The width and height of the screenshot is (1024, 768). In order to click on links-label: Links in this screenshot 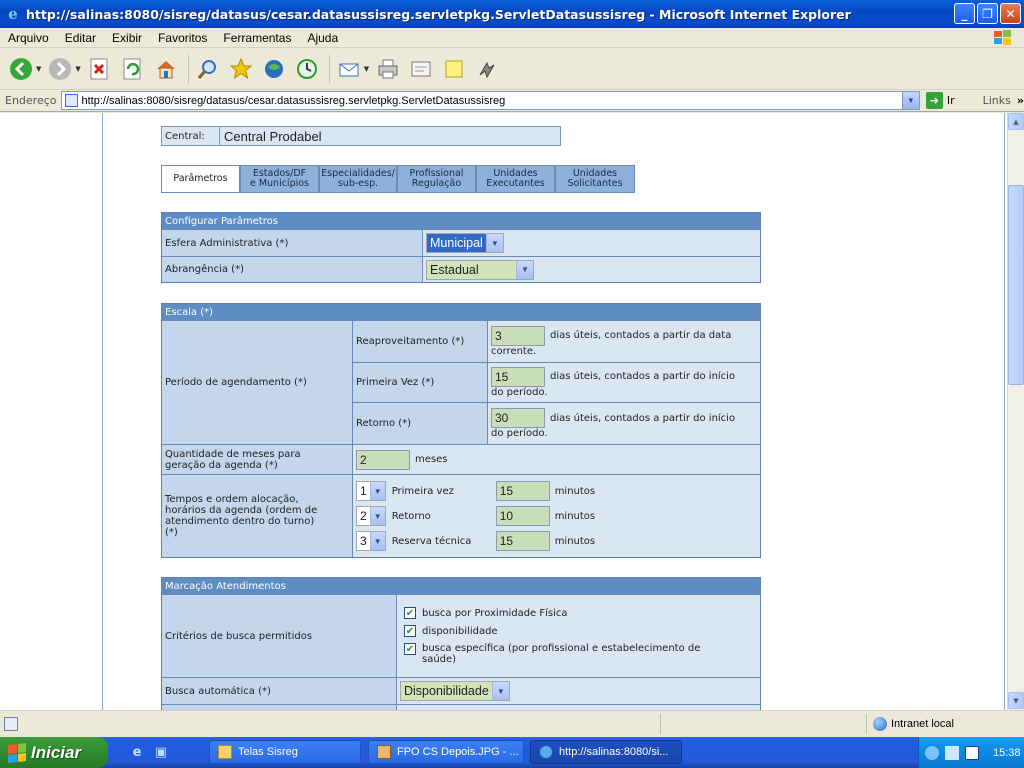, I will do `click(997, 100)`.